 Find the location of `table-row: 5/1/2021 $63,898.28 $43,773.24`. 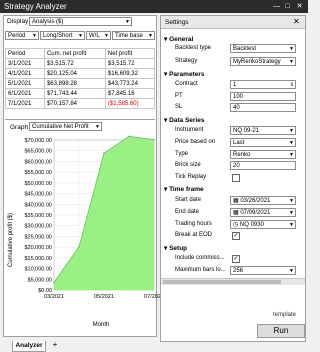

table-row: 5/1/2021 $63,898.28 $43,773.24 is located at coordinates (80, 83).